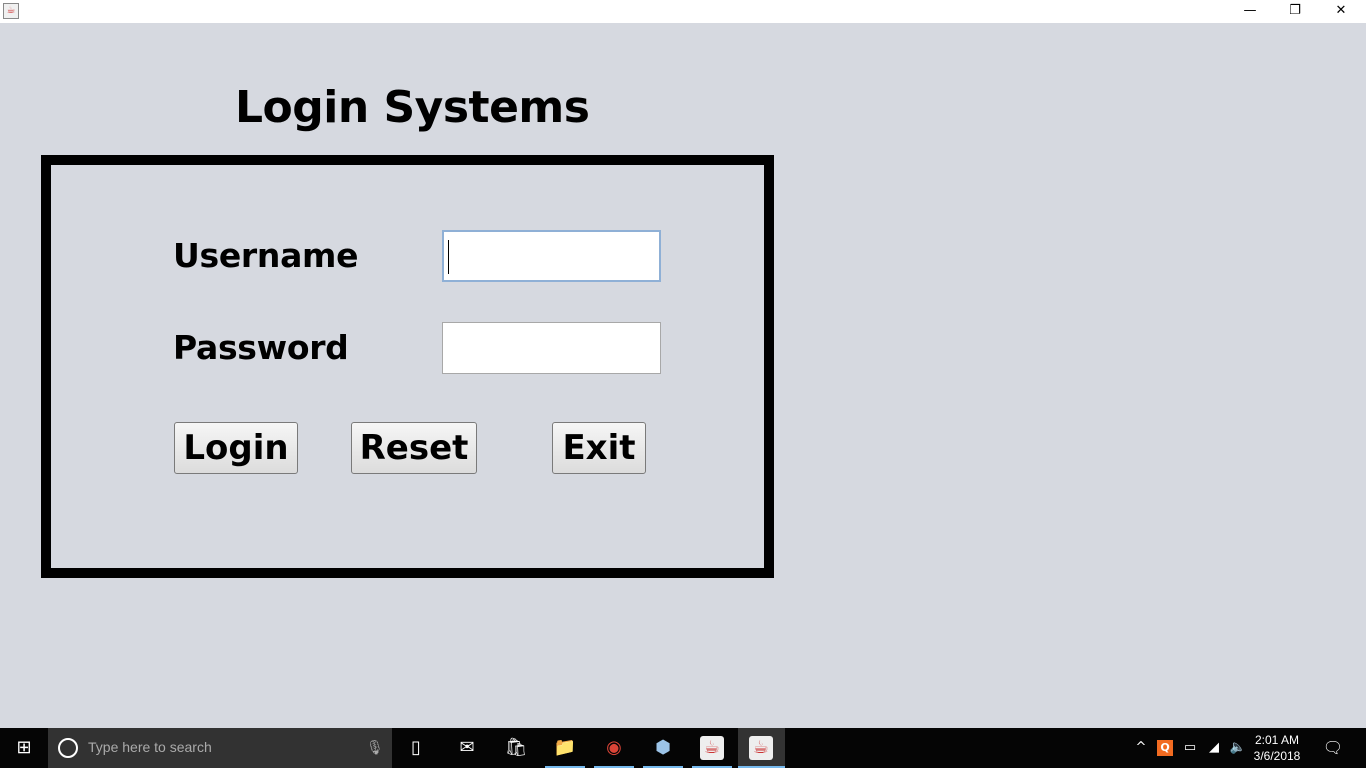  What do you see at coordinates (24, 748) in the screenshot?
I see `windows-start-icon: ⊞` at bounding box center [24, 748].